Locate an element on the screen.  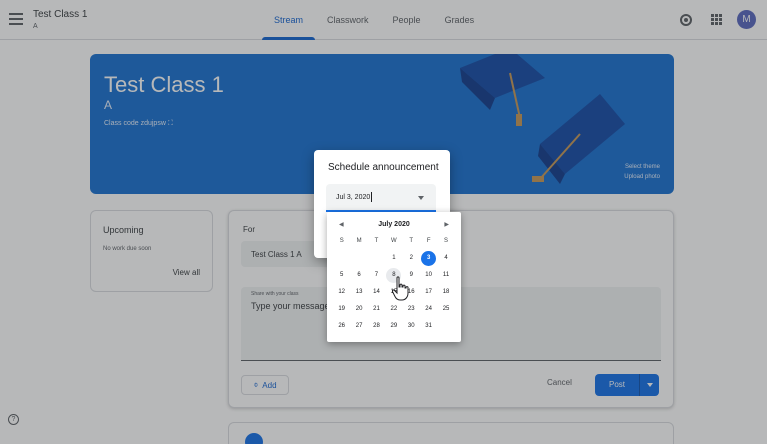
weekday-label: M is located at coordinates (359, 241).